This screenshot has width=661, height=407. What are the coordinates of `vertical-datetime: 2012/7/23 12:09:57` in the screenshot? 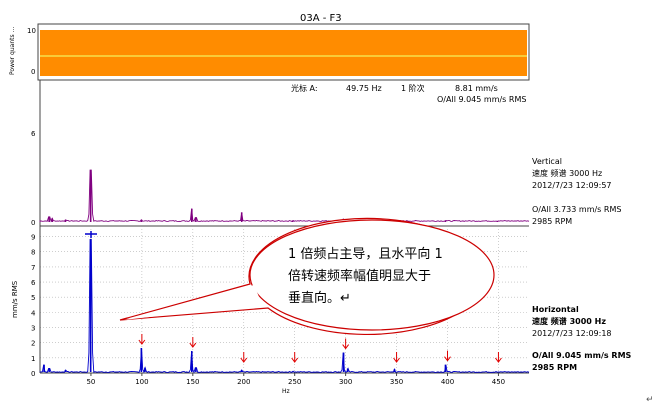 It's located at (572, 185).